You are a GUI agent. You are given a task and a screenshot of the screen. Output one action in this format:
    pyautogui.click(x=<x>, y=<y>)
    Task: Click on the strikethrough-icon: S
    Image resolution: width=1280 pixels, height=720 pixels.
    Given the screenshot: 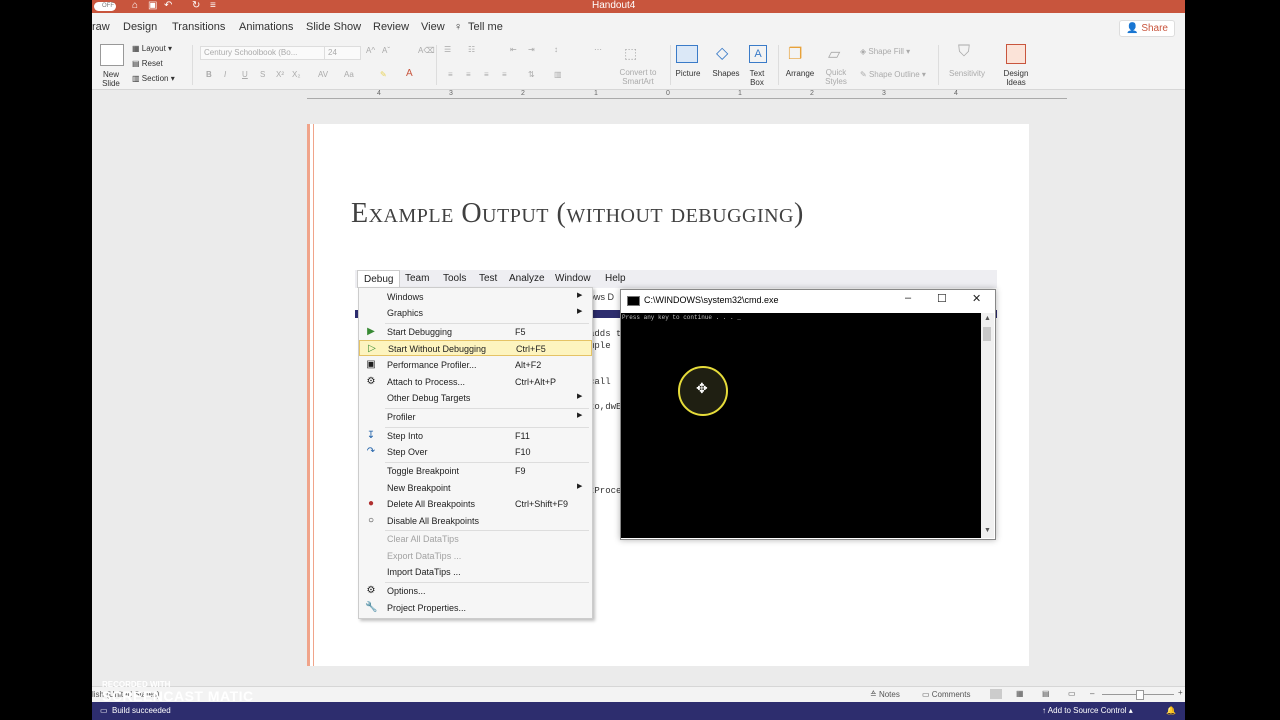 What is the action you would take?
    pyautogui.click(x=262, y=74)
    